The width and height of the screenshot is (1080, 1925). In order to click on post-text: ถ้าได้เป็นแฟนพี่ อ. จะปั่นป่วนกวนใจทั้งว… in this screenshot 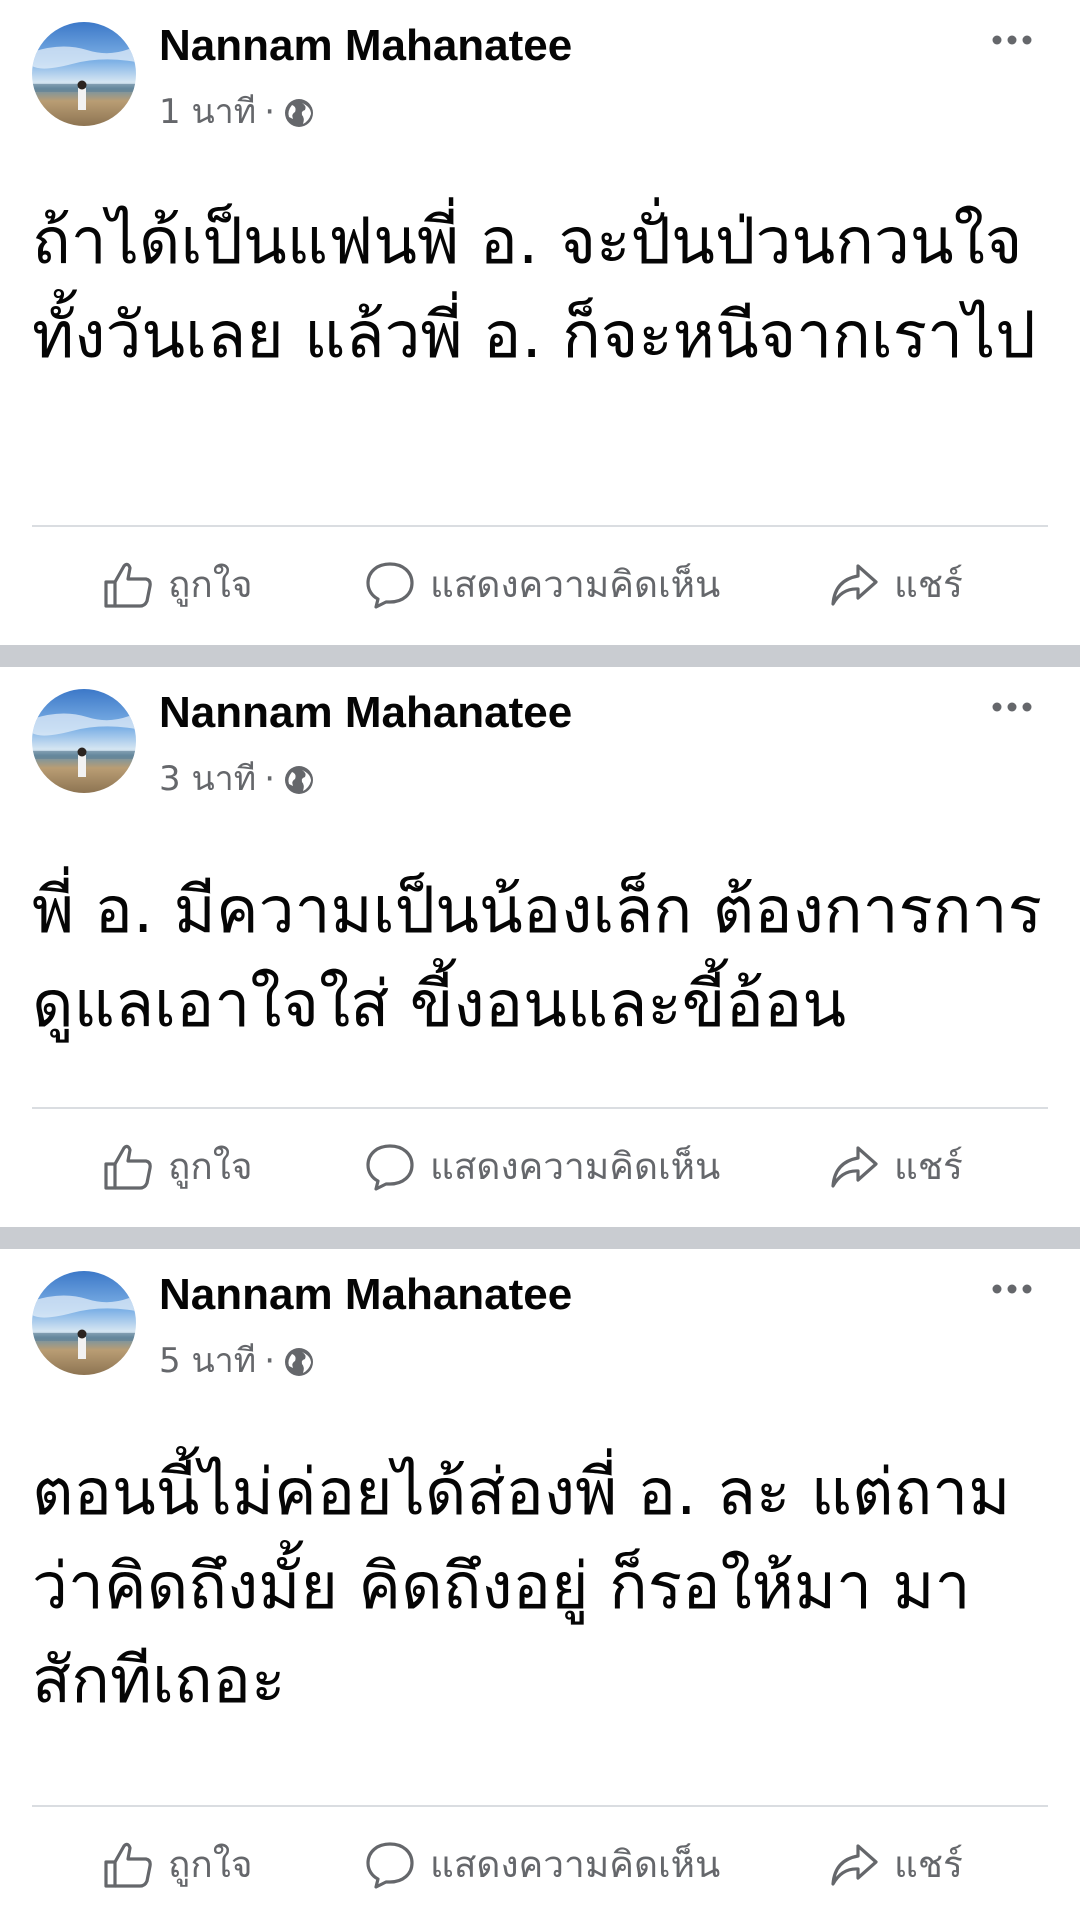, I will do `click(534, 289)`.